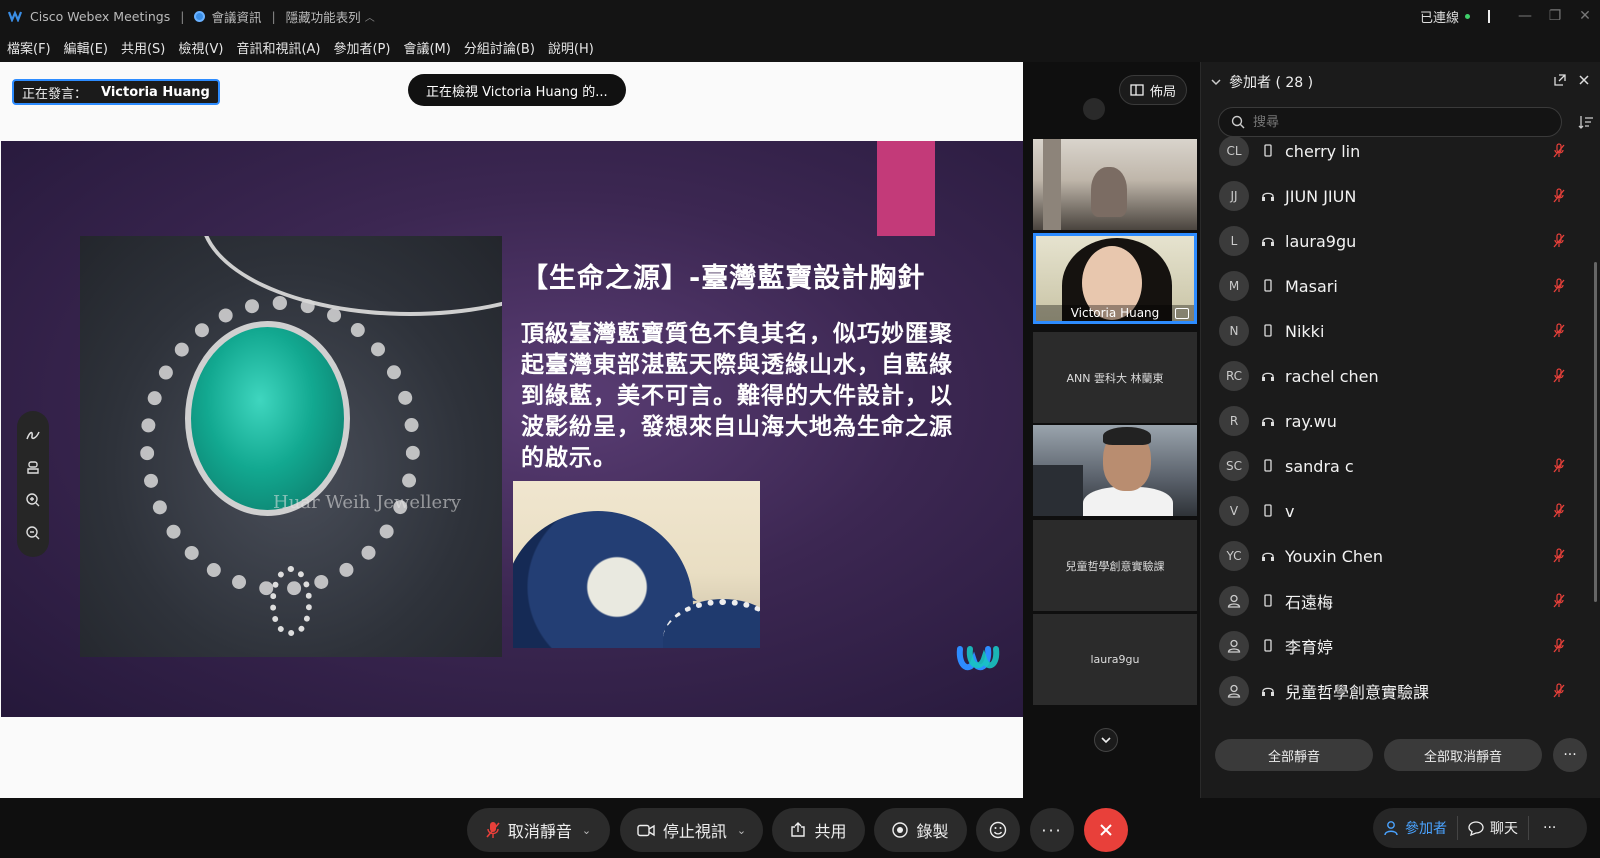 This screenshot has height=858, width=1600. What do you see at coordinates (1572, 80) in the screenshot?
I see `panel-controls` at bounding box center [1572, 80].